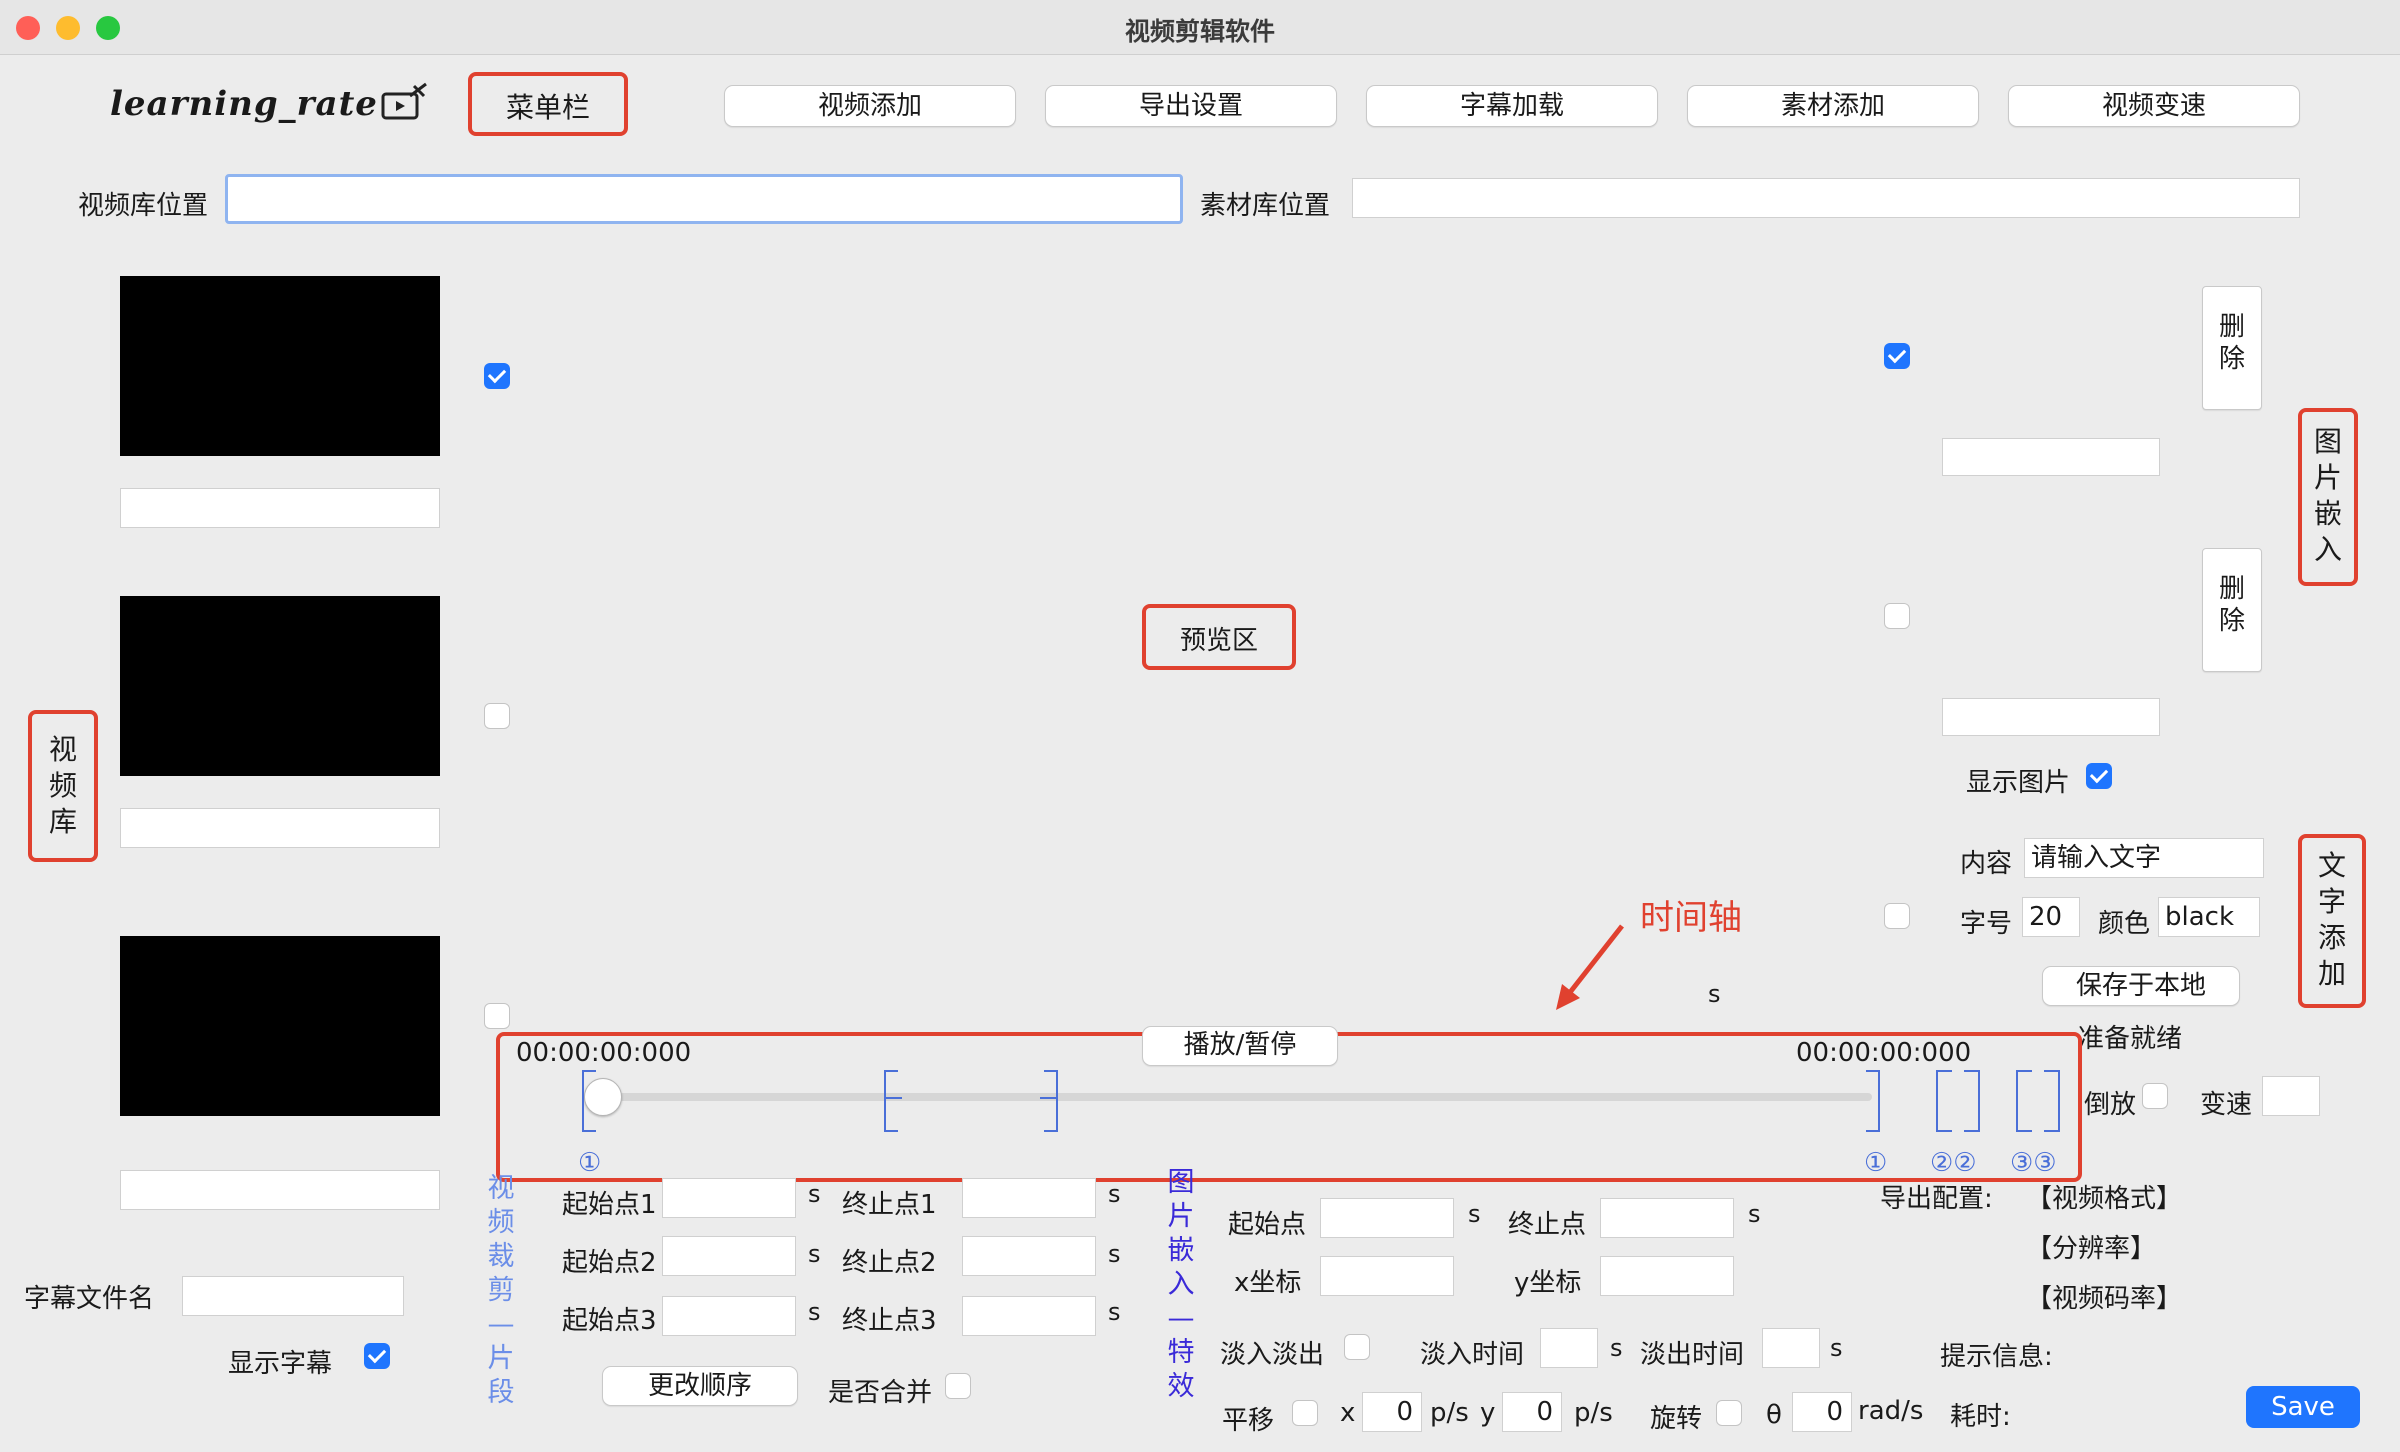 The image size is (2400, 1452). I want to click on translate-checkbox, so click(1305, 1413).